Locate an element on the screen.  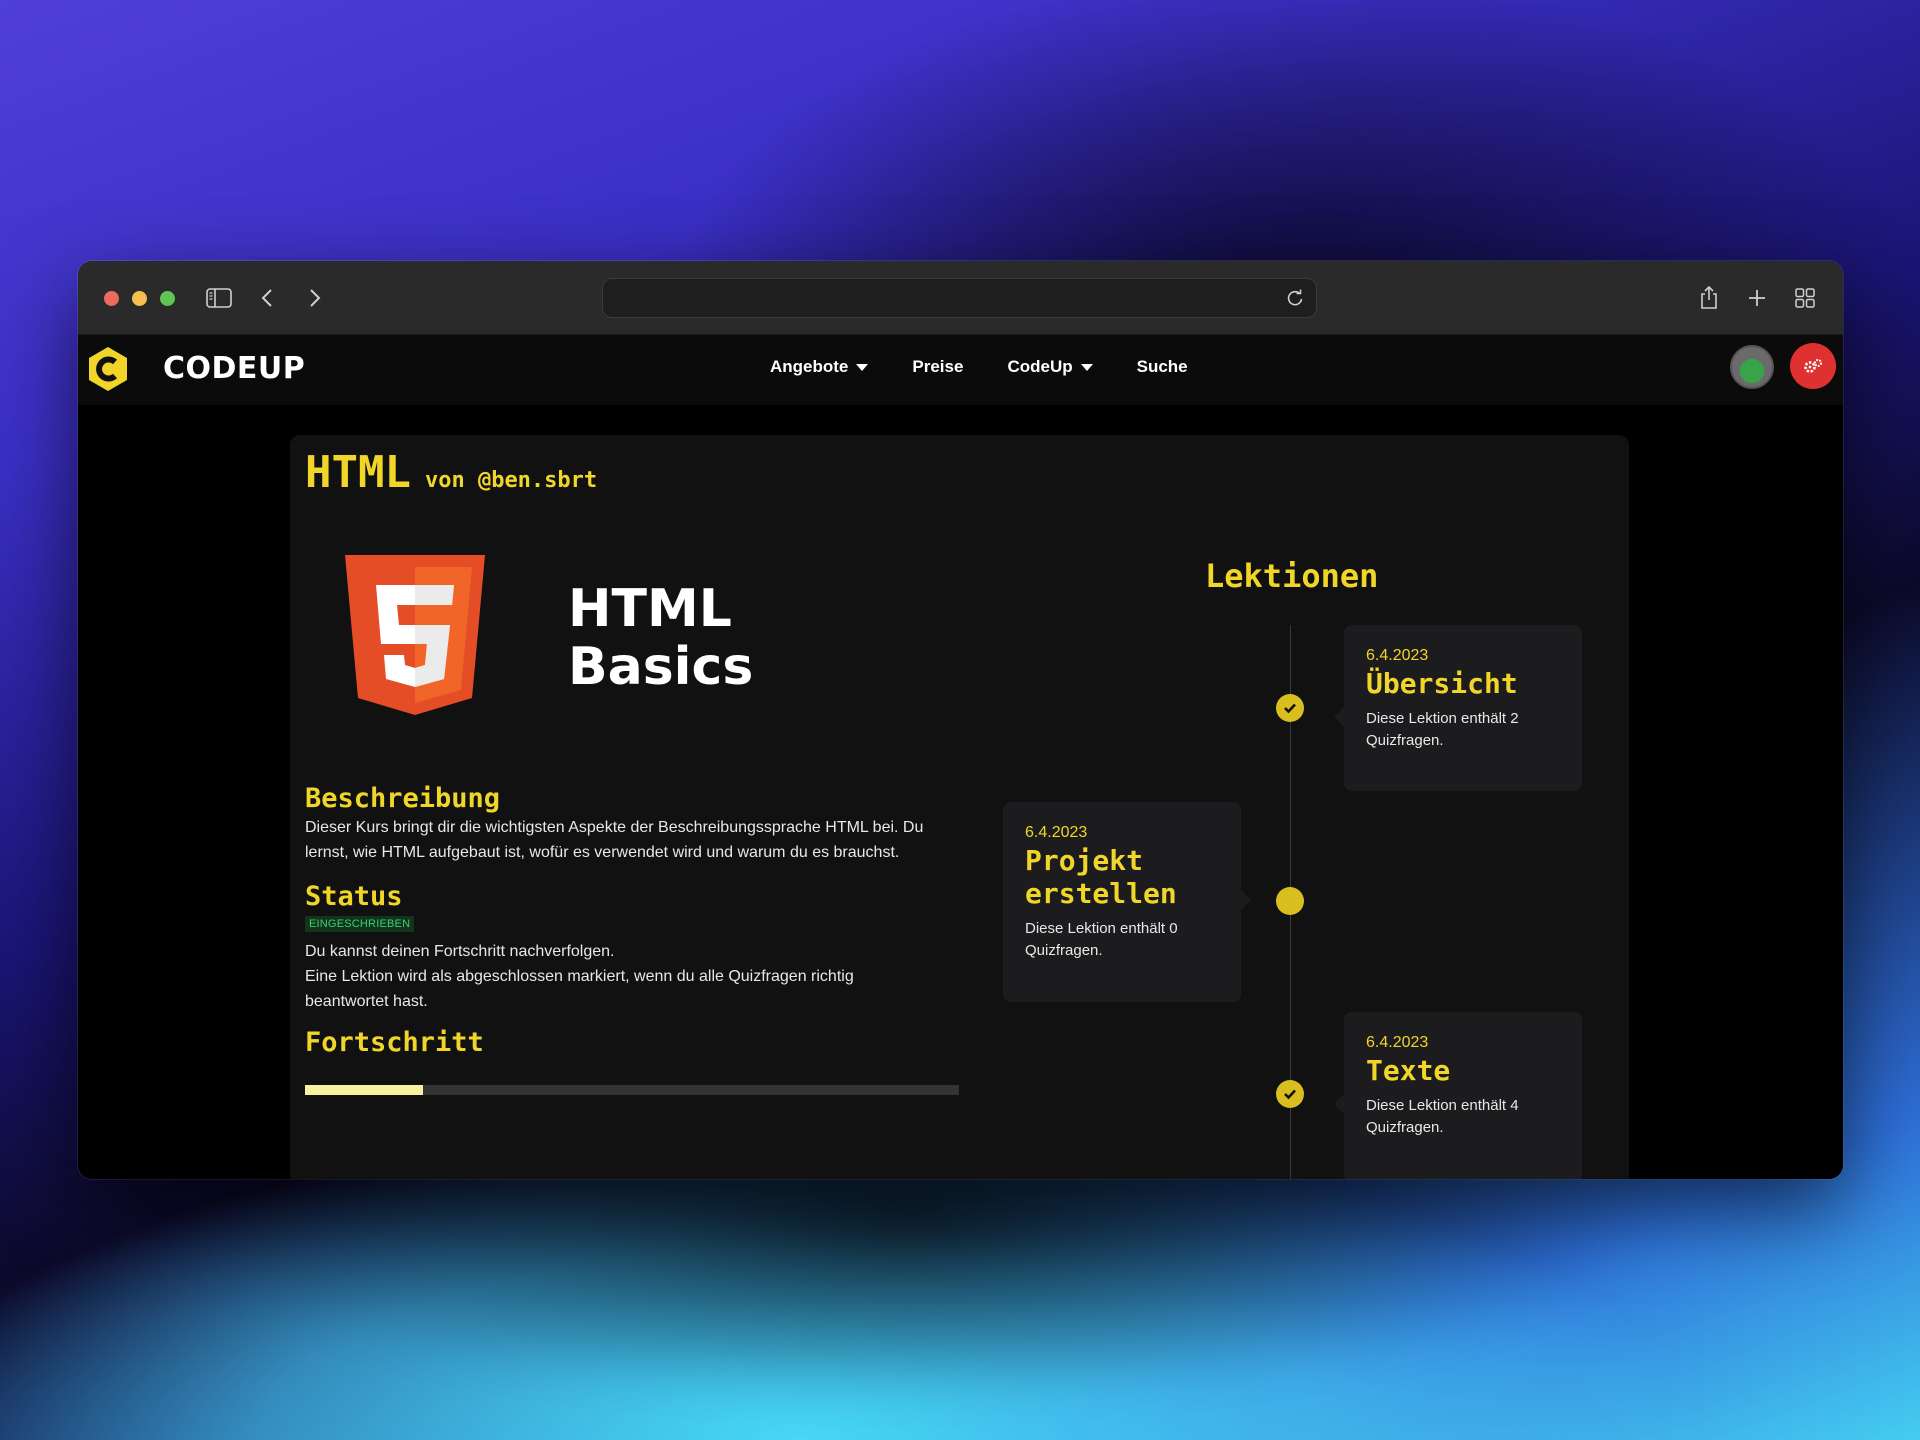
sidebar-toggle-icon is located at coordinates (219, 298).